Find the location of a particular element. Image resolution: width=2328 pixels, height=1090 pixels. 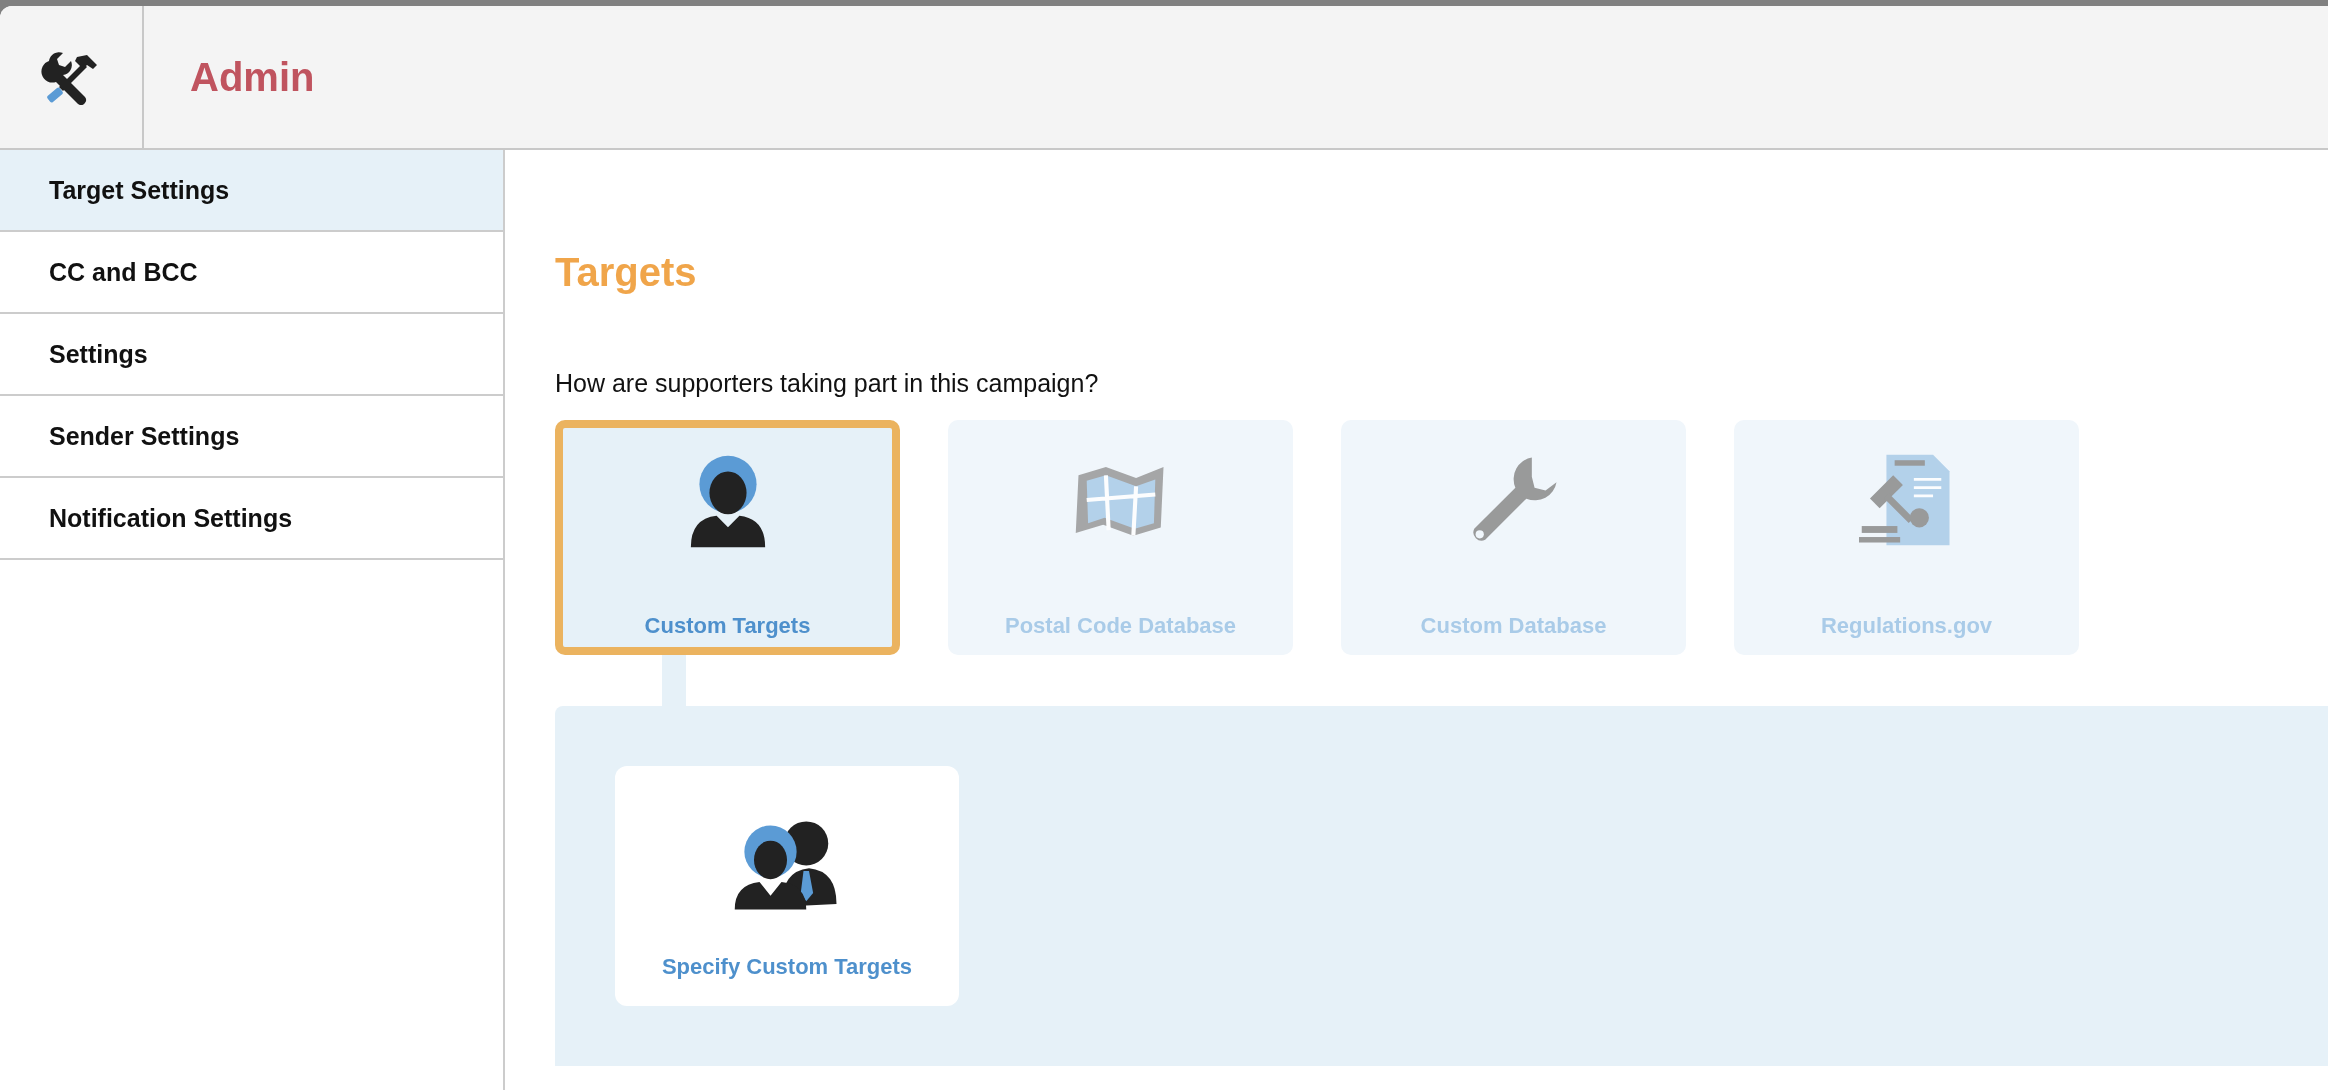

page-title: Admin is located at coordinates (252, 77).